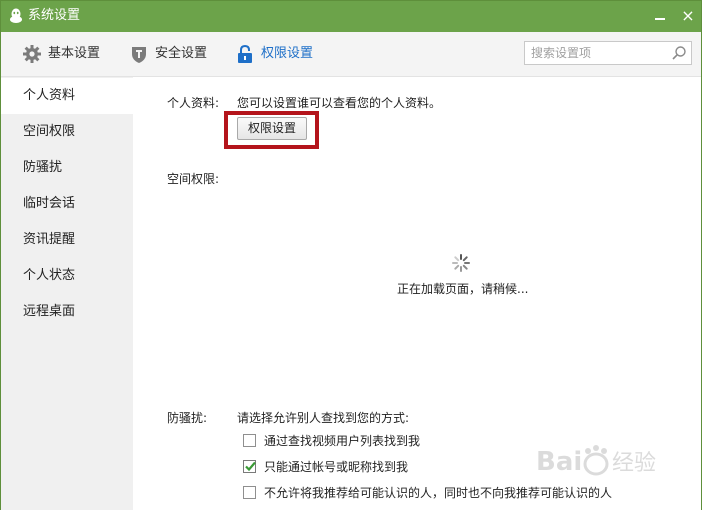 The width and height of the screenshot is (702, 510). I want to click on sidebar-item-space-permission: 空间权限, so click(67, 132).